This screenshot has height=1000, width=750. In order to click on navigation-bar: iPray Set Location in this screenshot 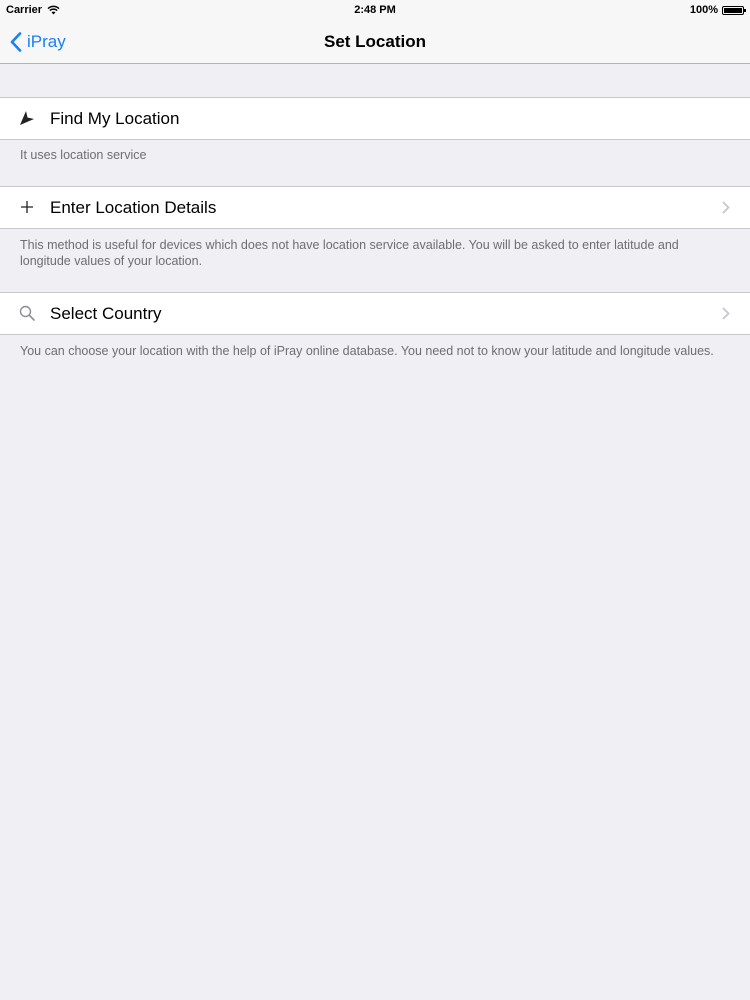, I will do `click(375, 42)`.